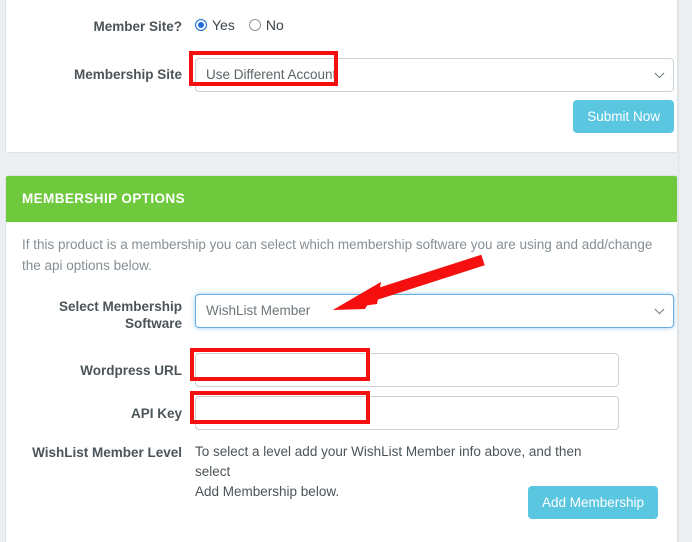 The height and width of the screenshot is (542, 692). I want to click on radio-yes-icon, so click(201, 25).